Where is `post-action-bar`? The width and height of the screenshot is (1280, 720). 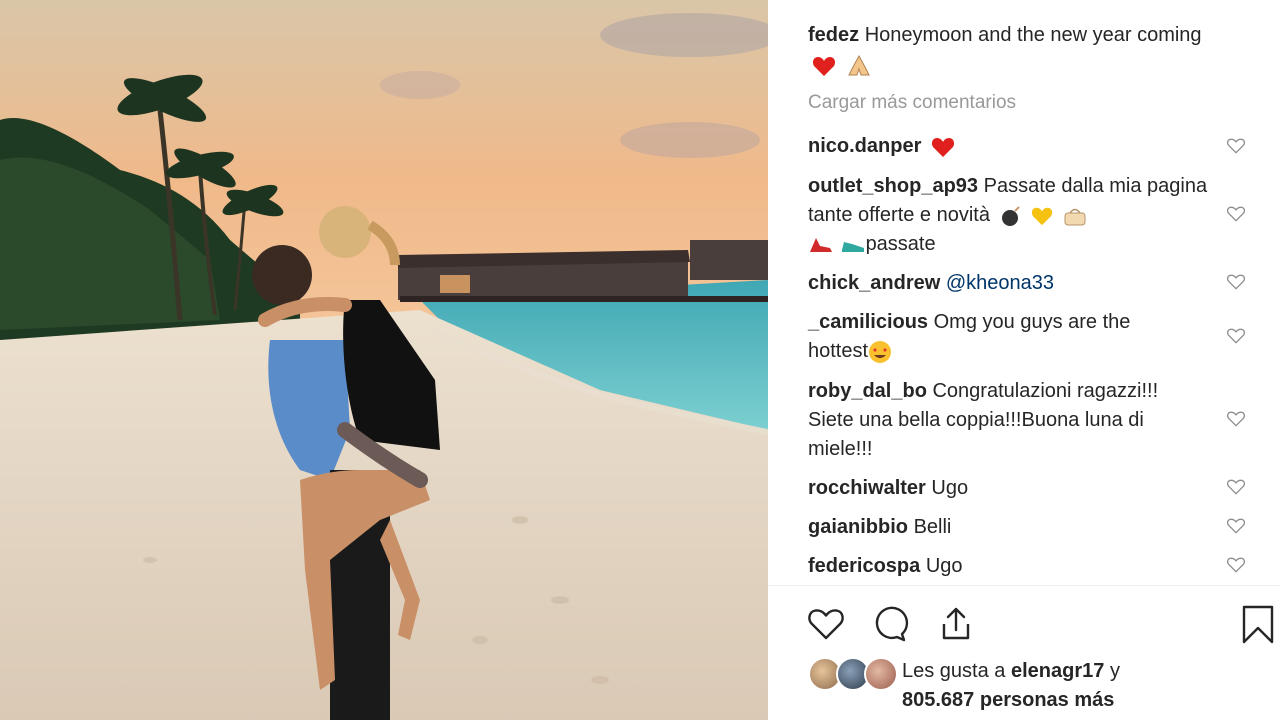 post-action-bar is located at coordinates (1024, 625).